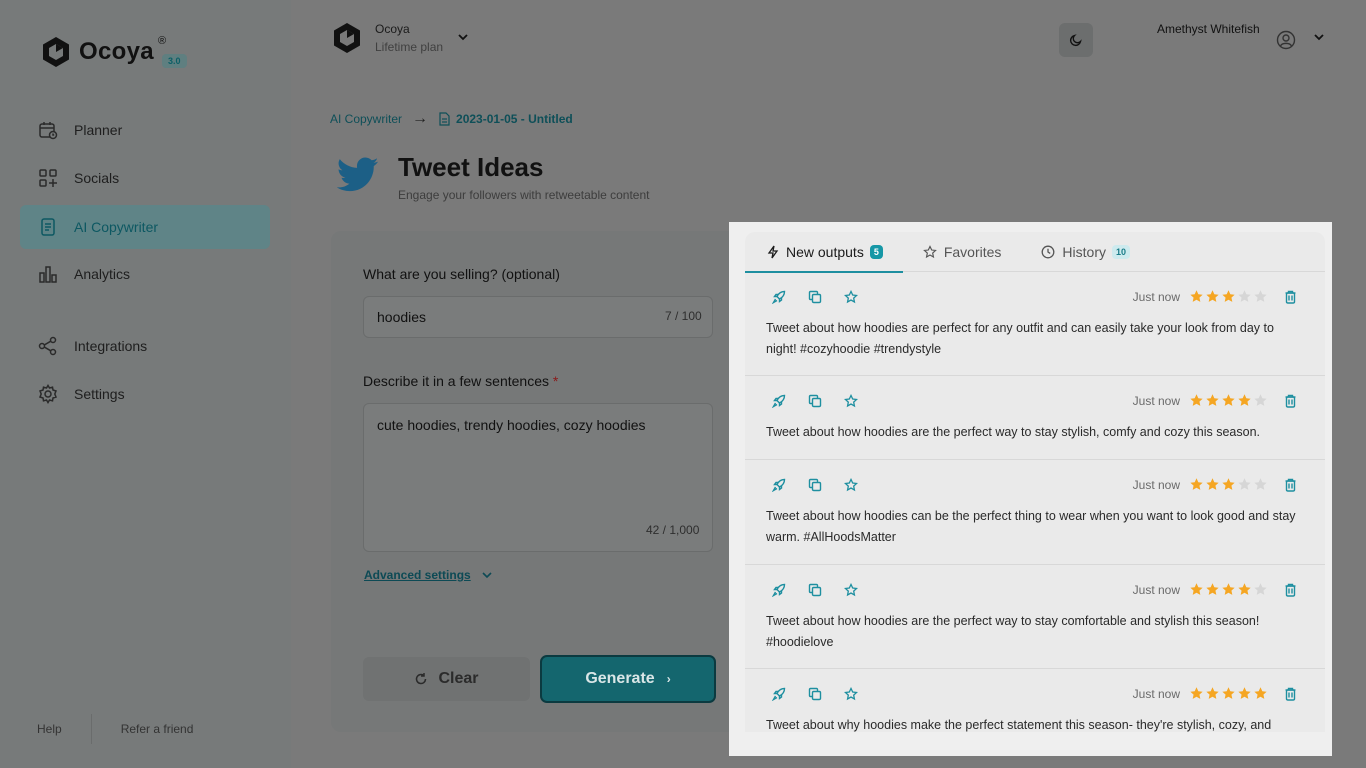 The image size is (1366, 768). I want to click on tab-favorites: Favorites, so click(963, 252).